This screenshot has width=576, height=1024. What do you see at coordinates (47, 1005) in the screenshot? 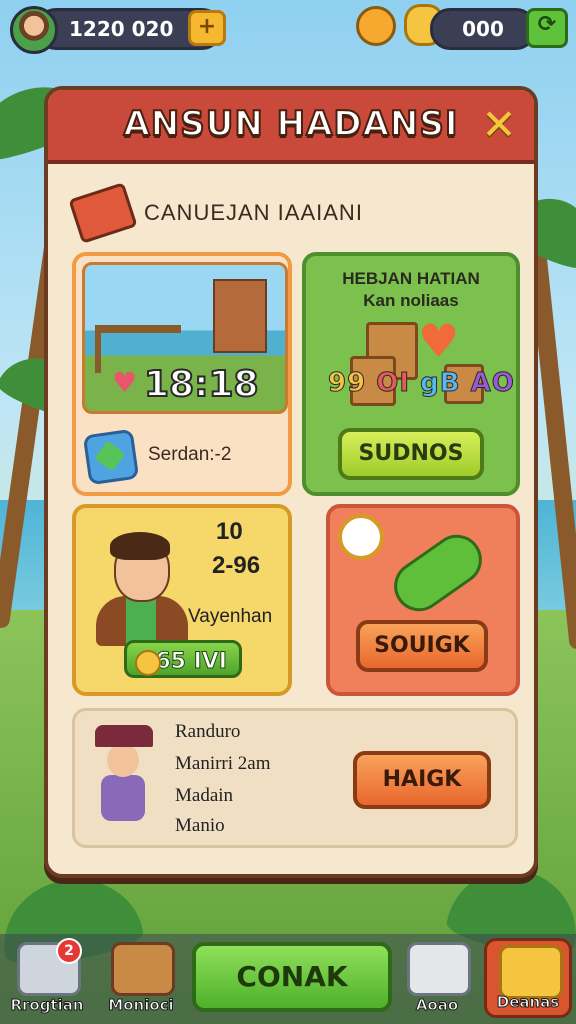
I see `nav-label: Rrogtian` at bounding box center [47, 1005].